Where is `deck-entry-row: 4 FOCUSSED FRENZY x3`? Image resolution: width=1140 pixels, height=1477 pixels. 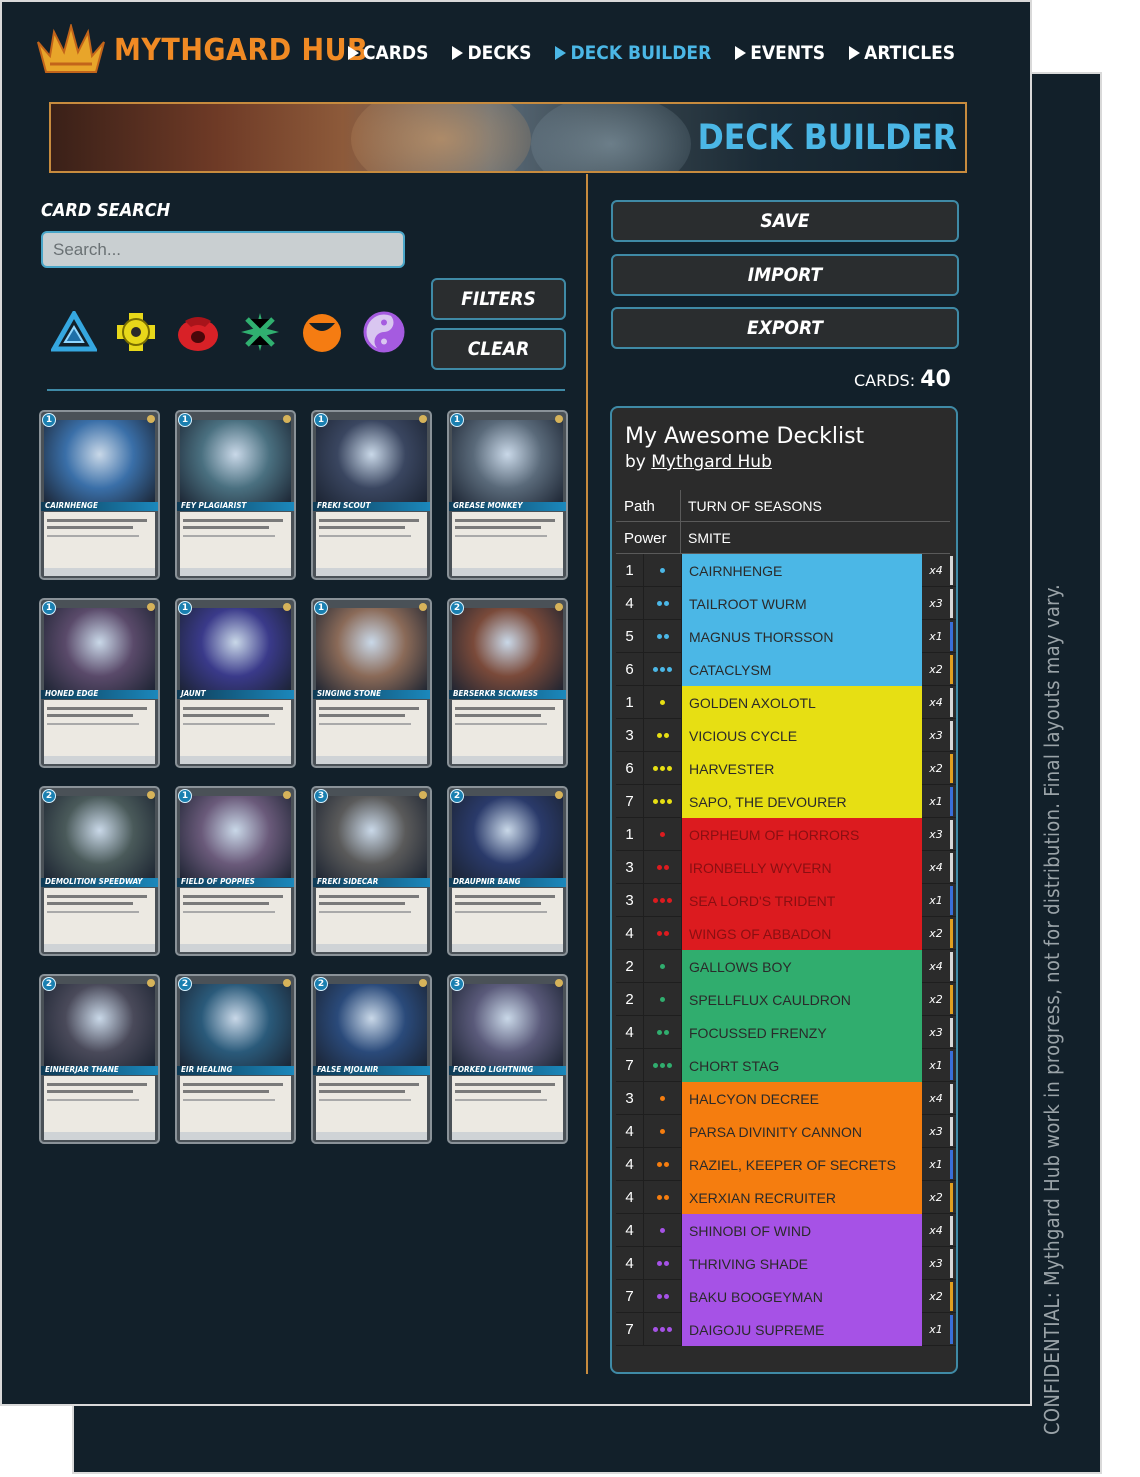 deck-entry-row: 4 FOCUSSED FRENZY x3 is located at coordinates (786, 1032).